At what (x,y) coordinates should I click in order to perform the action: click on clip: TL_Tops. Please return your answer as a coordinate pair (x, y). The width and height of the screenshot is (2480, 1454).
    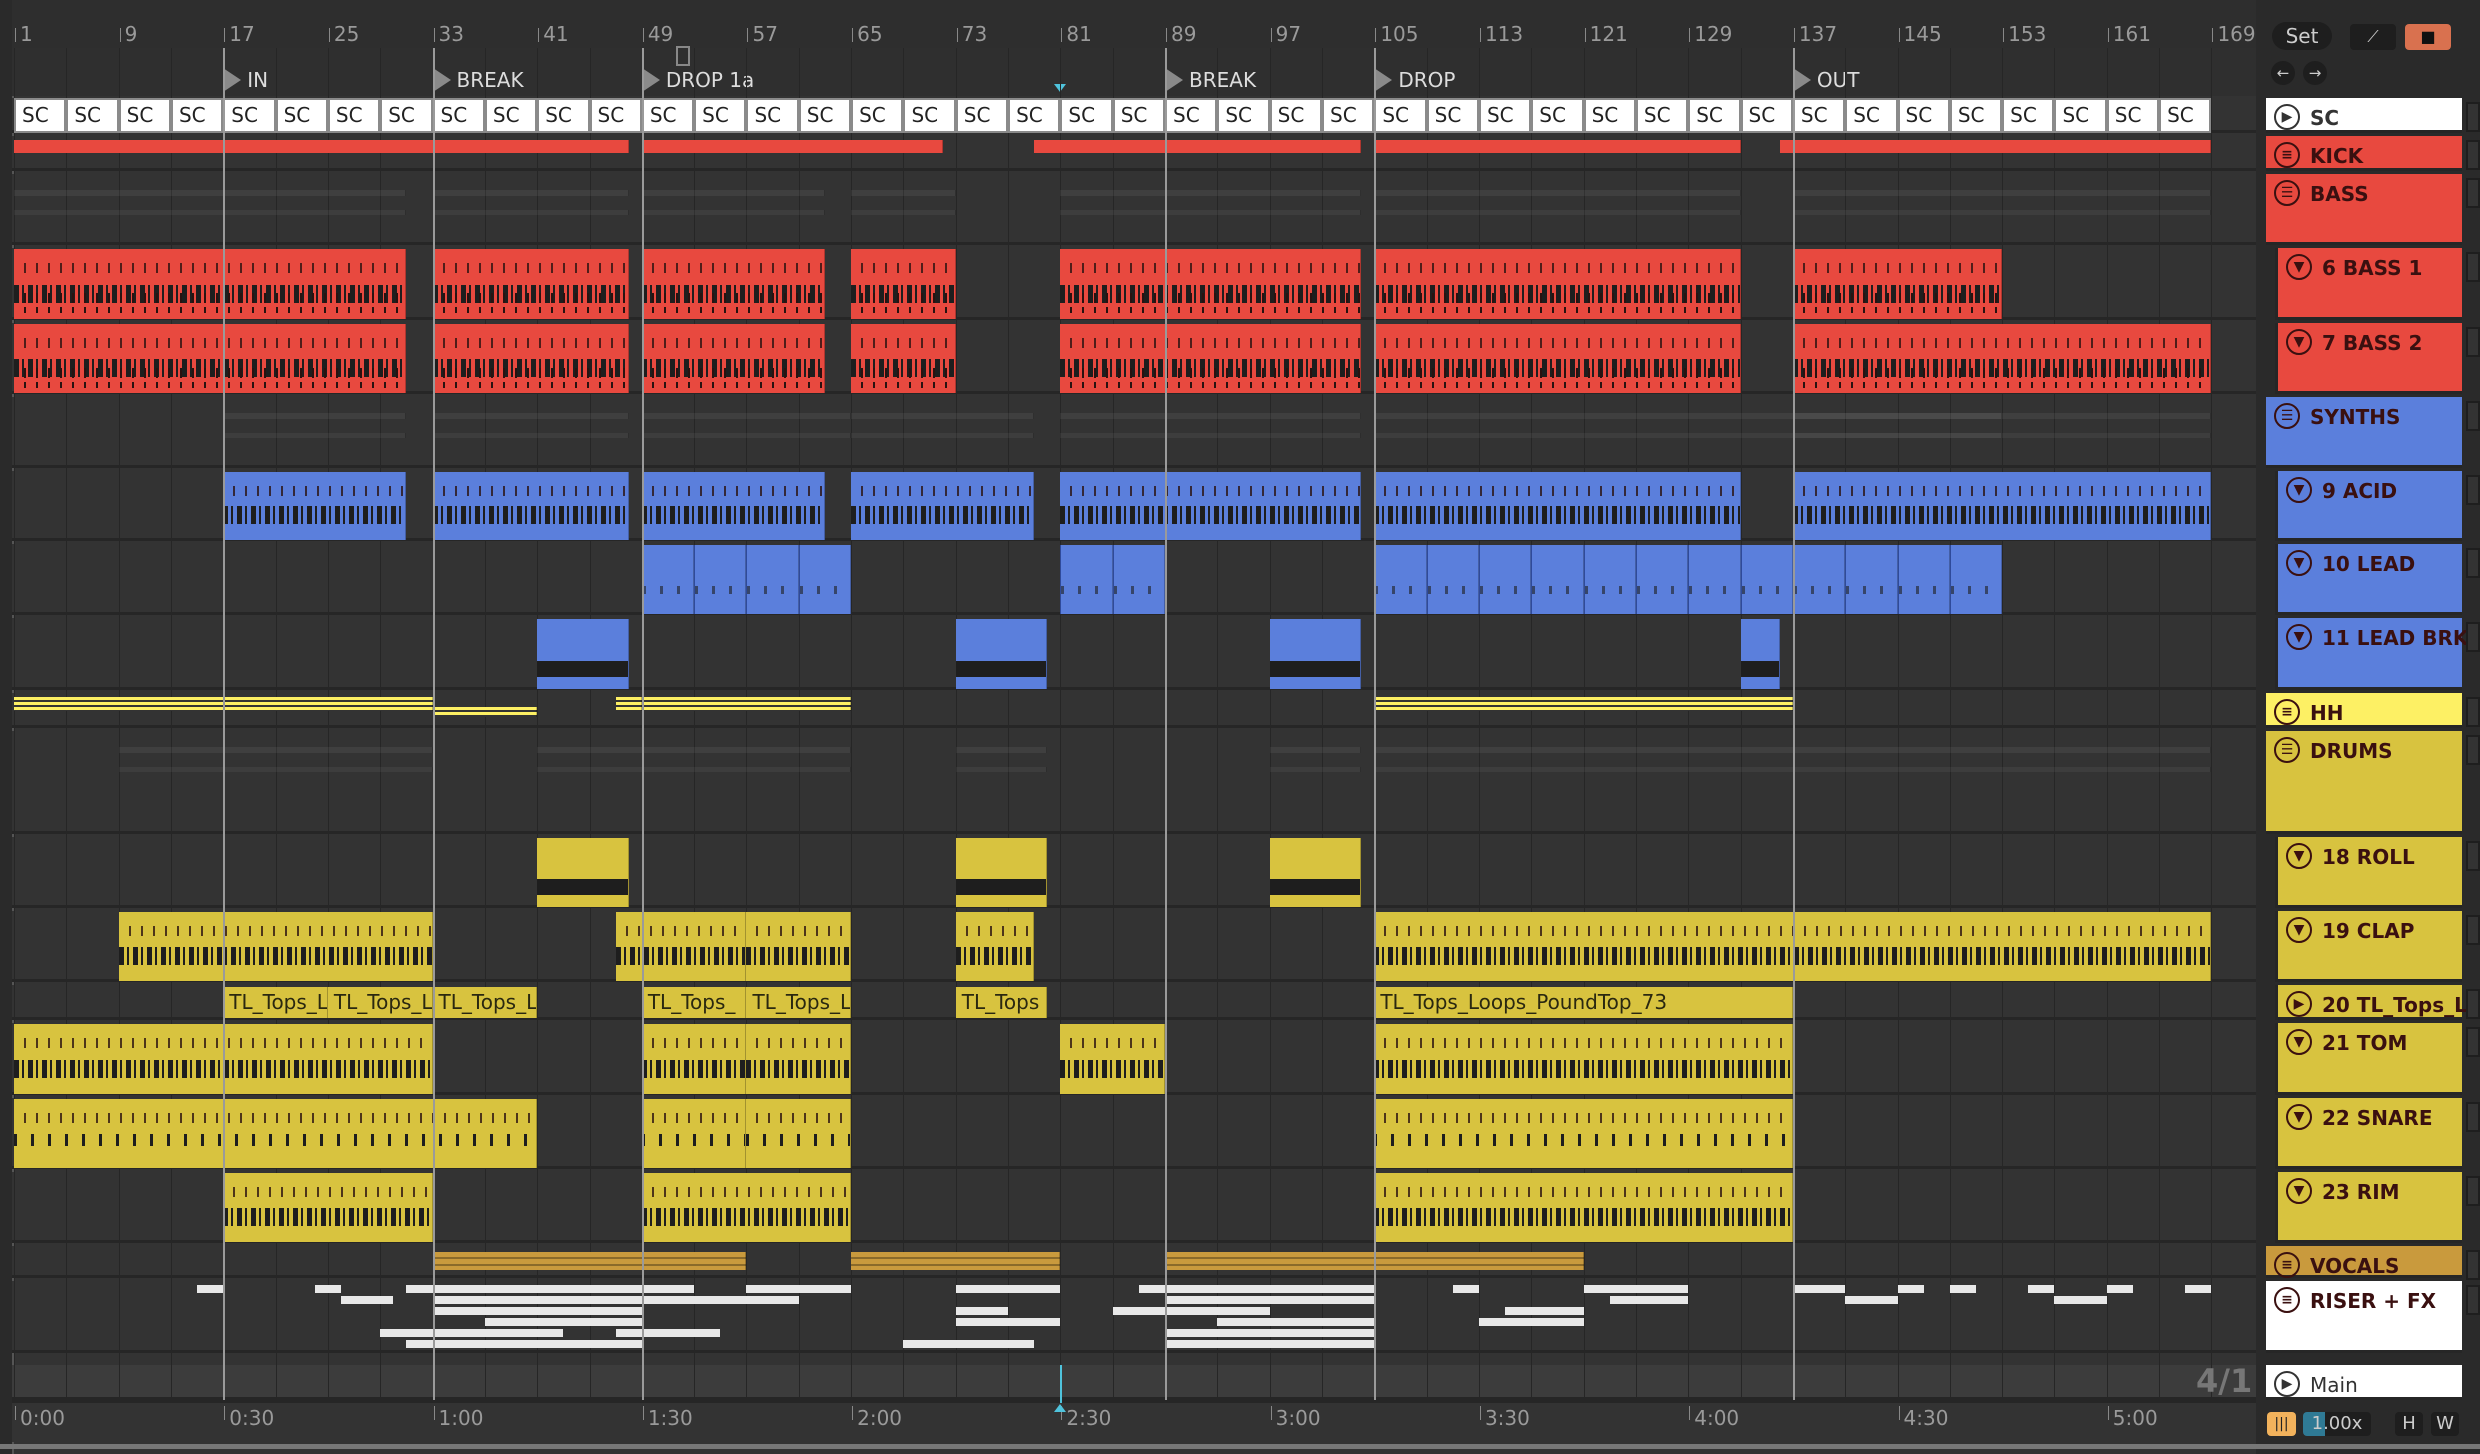
    Looking at the image, I should click on (1001, 1002).